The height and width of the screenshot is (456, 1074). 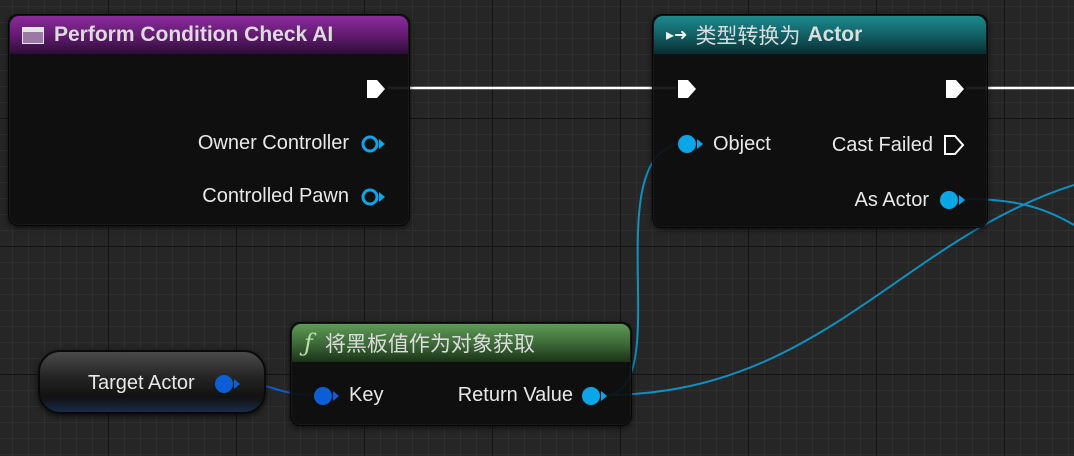 I want to click on exec-out-pin, so click(x=376, y=89).